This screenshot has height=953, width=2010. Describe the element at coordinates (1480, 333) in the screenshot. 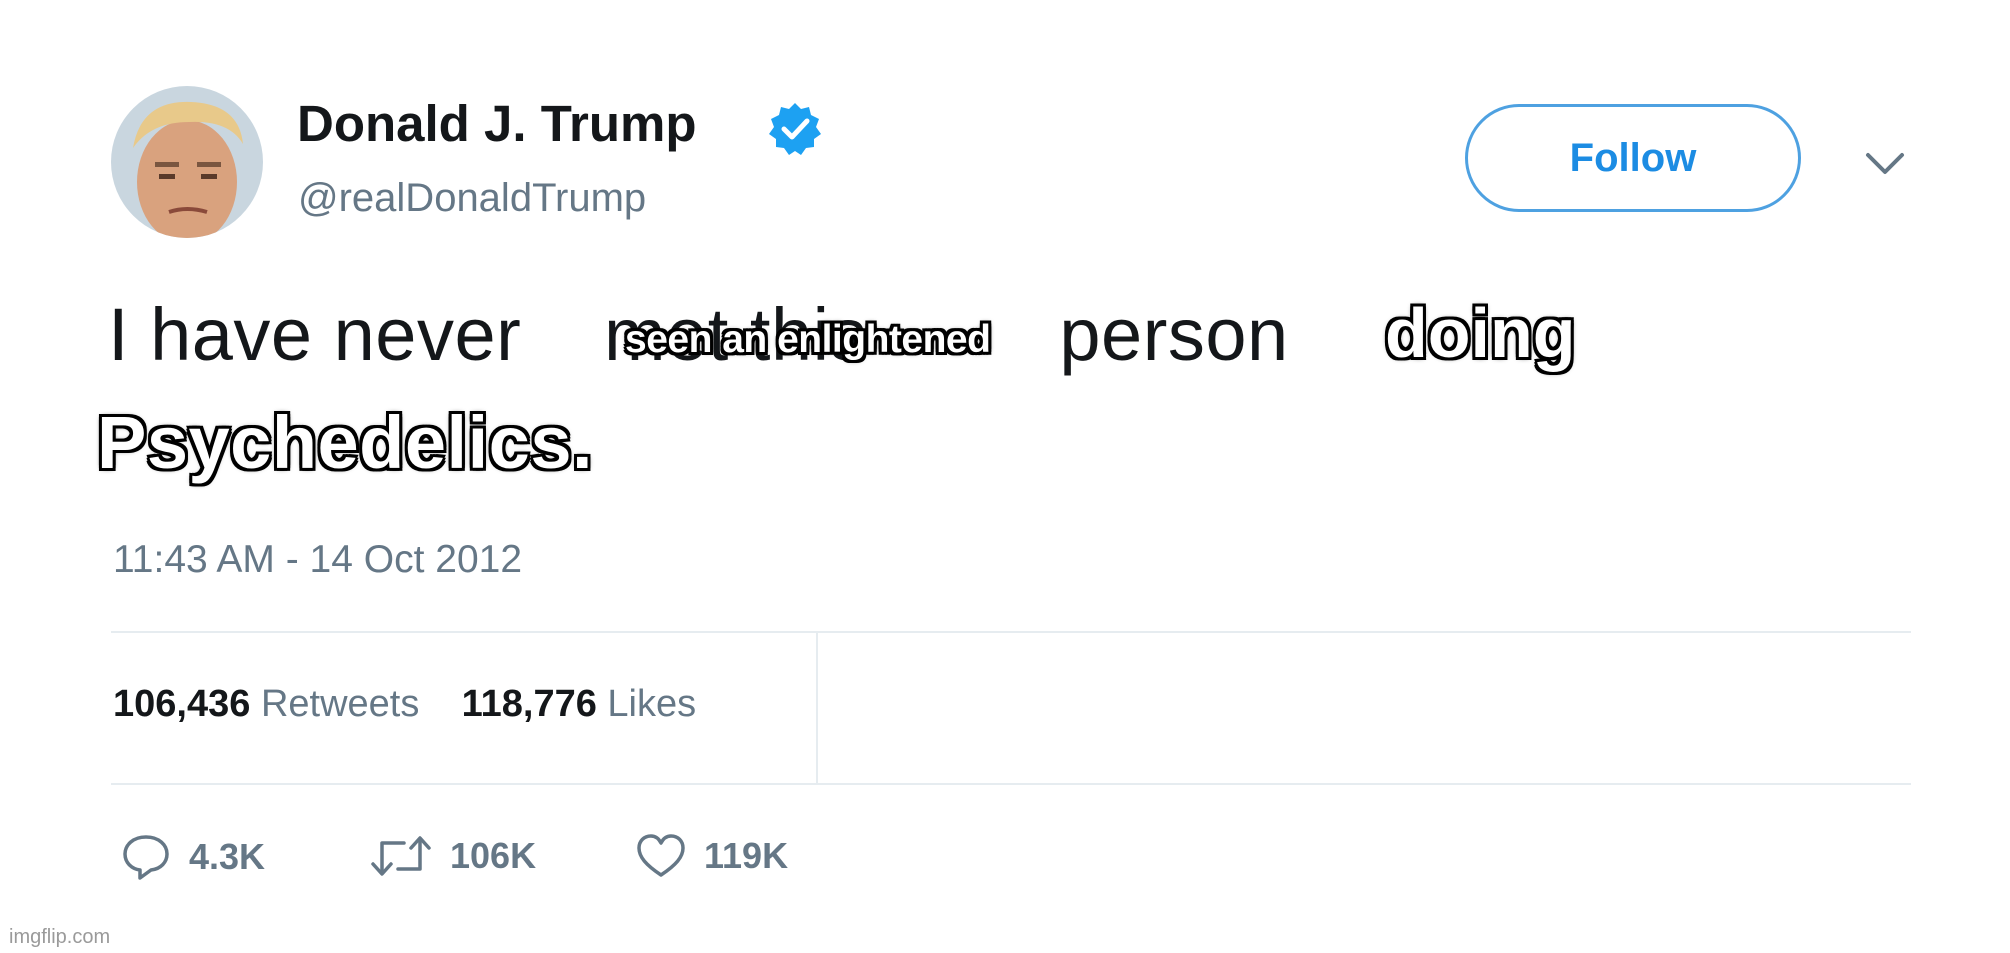

I see `meme-caption-doing: doing` at that location.